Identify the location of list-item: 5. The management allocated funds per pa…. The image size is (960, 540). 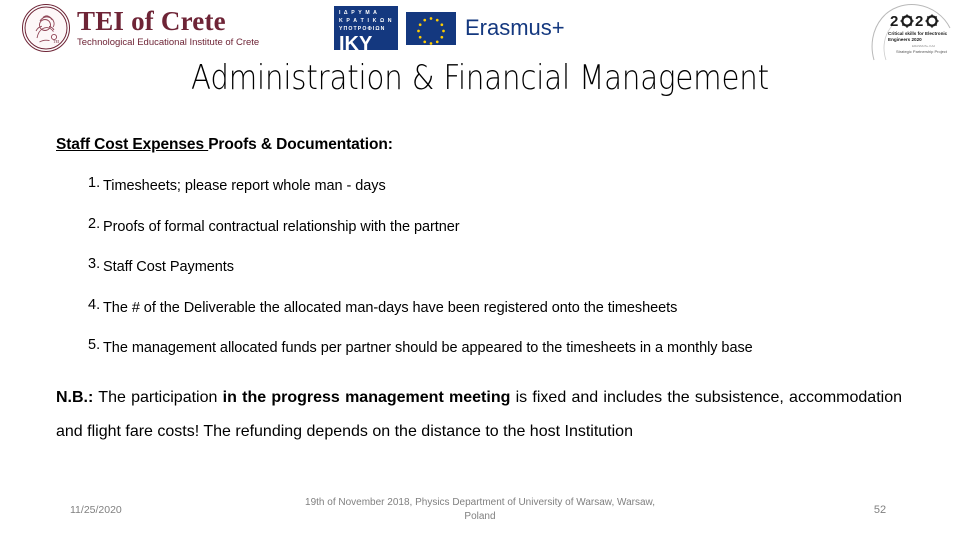
(486, 348).